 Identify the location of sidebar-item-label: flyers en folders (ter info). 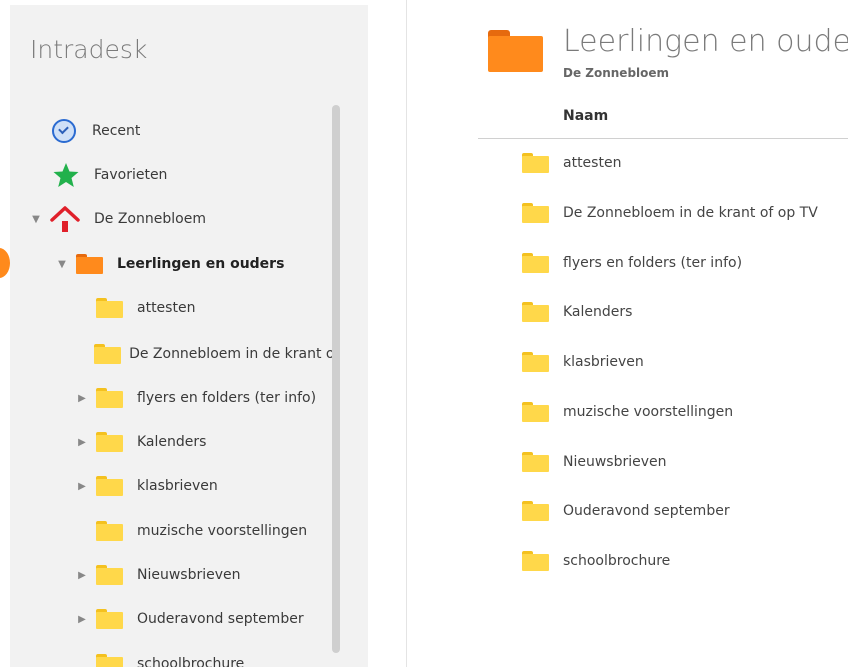
(227, 398).